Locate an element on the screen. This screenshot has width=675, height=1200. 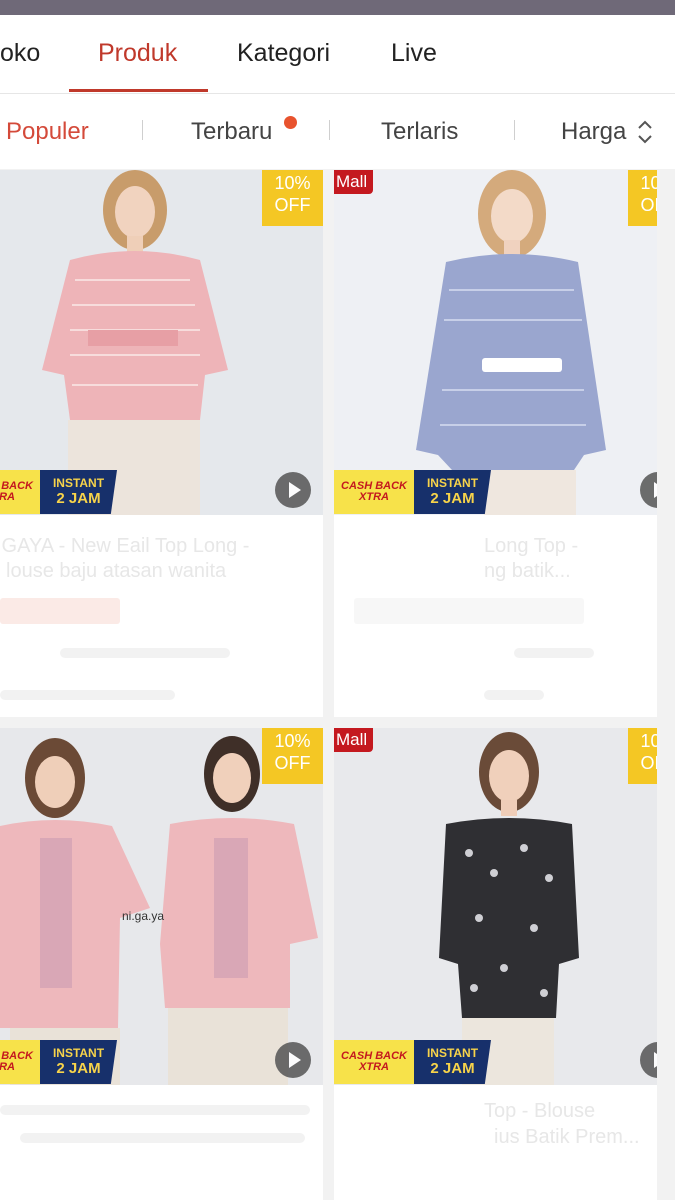
sort-populer: Populer is located at coordinates (47, 132).